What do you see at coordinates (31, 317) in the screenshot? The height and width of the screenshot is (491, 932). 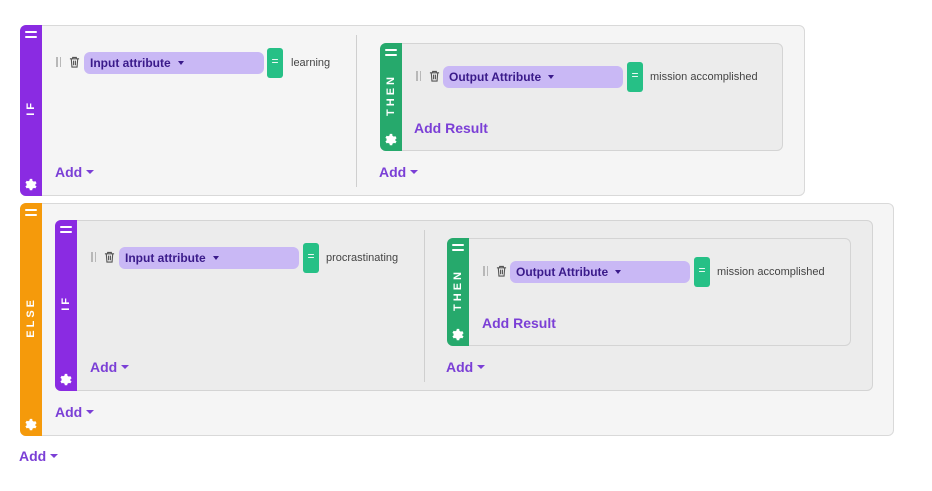 I see `else-label: ELSE` at bounding box center [31, 317].